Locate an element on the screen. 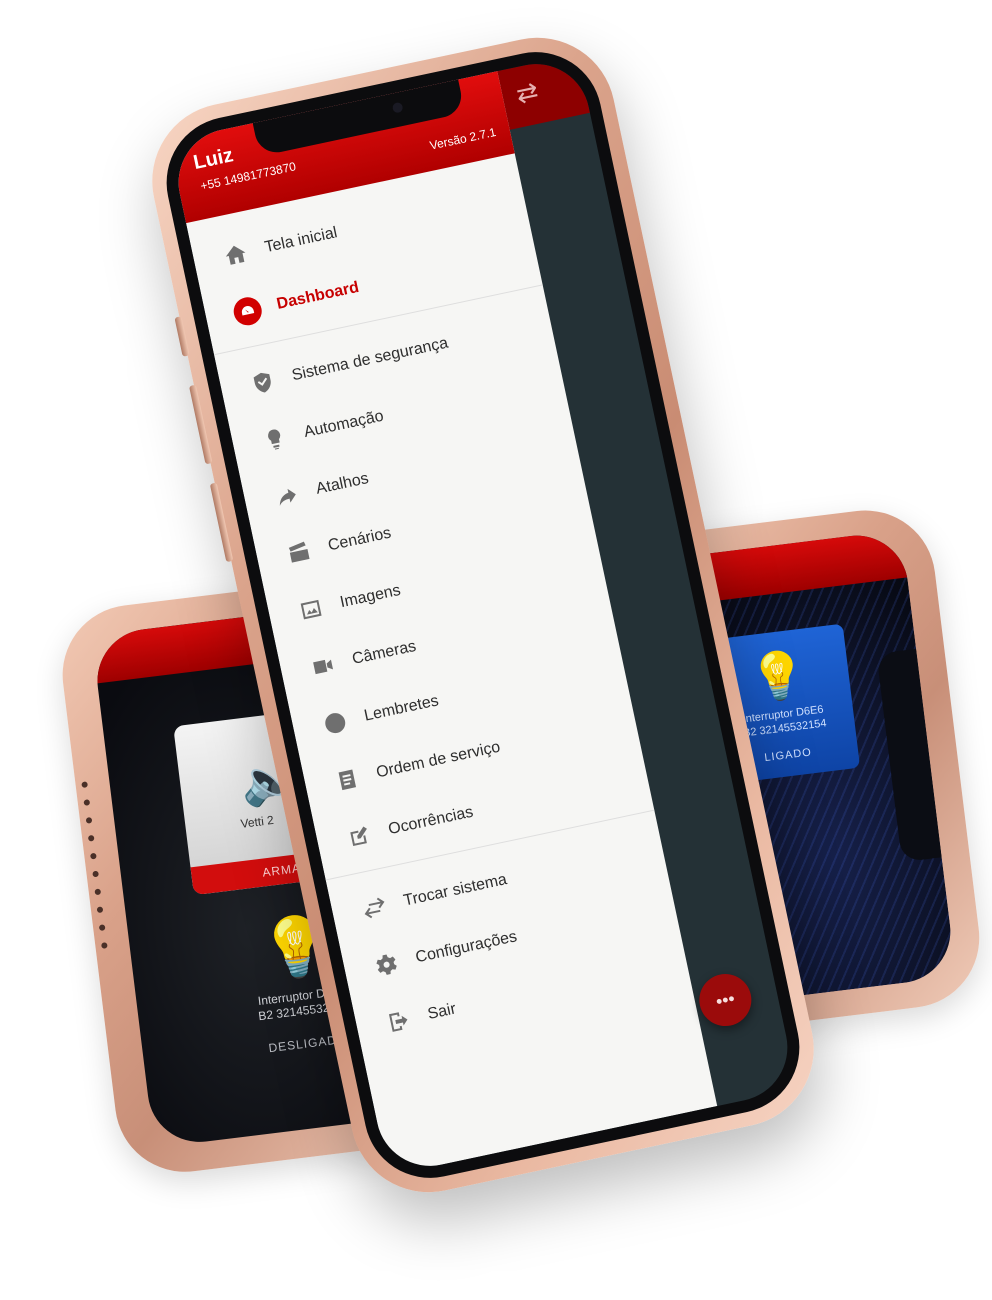 The image size is (992, 1300). bulb-icon is located at coordinates (274, 439).